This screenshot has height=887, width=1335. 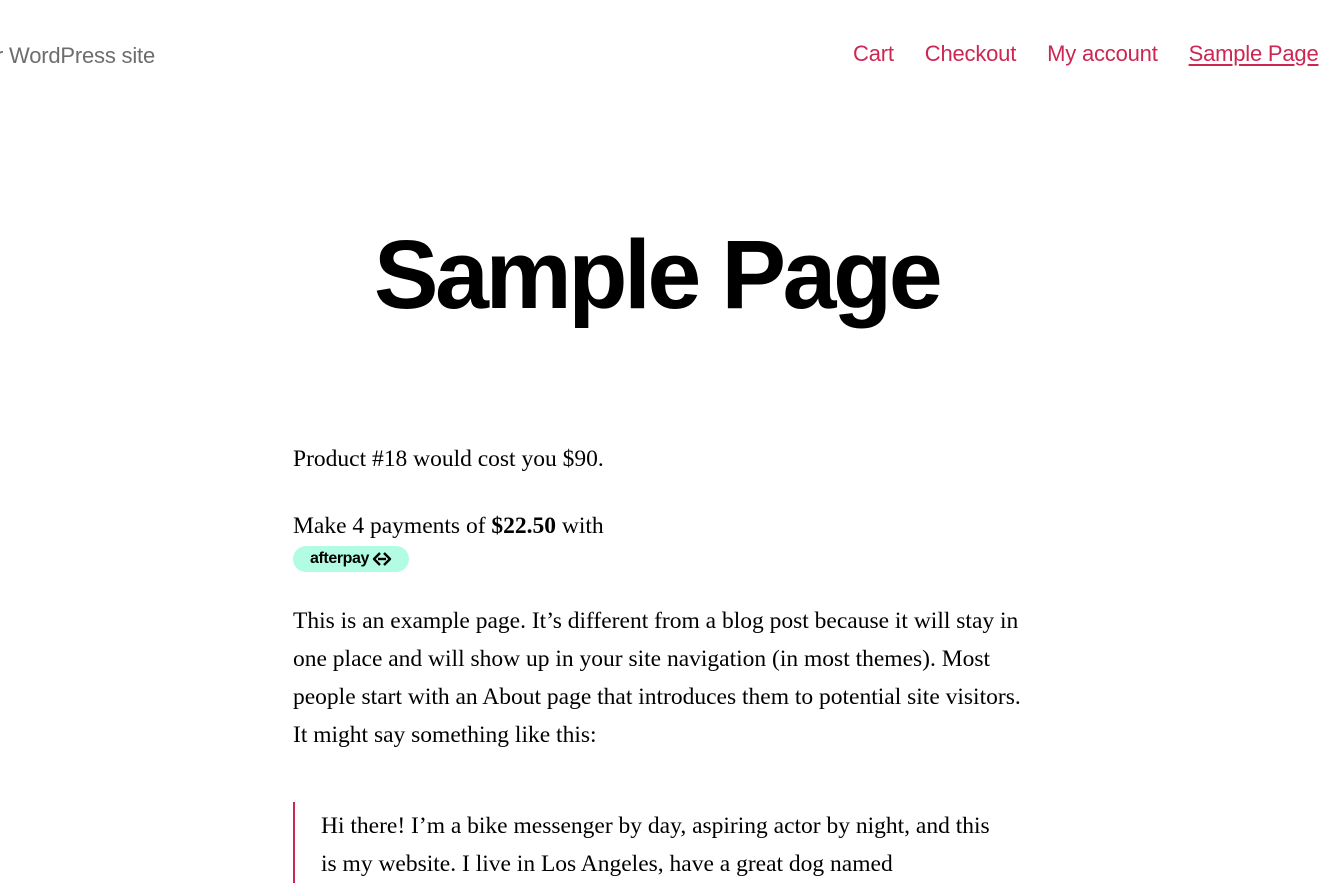 I want to click on nav-link-checkout: Checkout, so click(x=971, y=54).